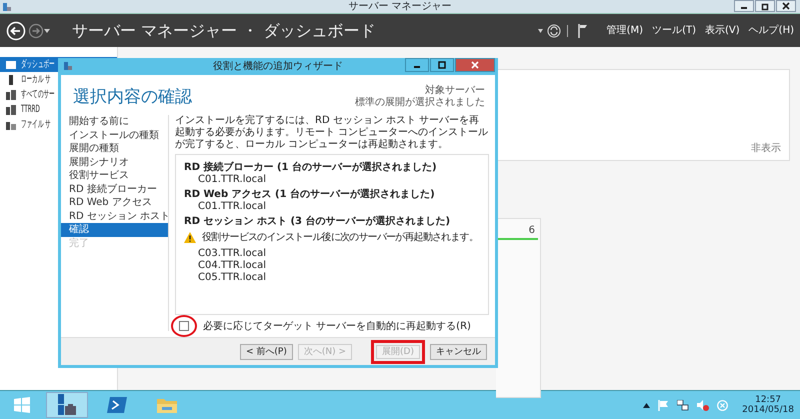 Image resolution: width=800 pixels, height=419 pixels. I want to click on section-heading: RD セッション ホスト (3 台のサーバーが選択されました), so click(318, 221).